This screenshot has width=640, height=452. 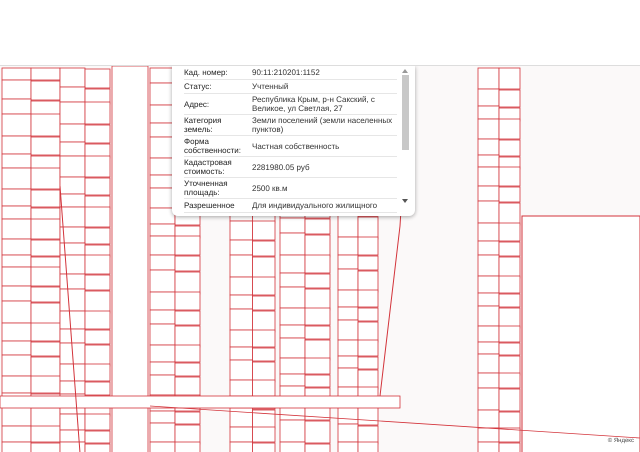 I want to click on field-label: Категория земель:, so click(x=203, y=125).